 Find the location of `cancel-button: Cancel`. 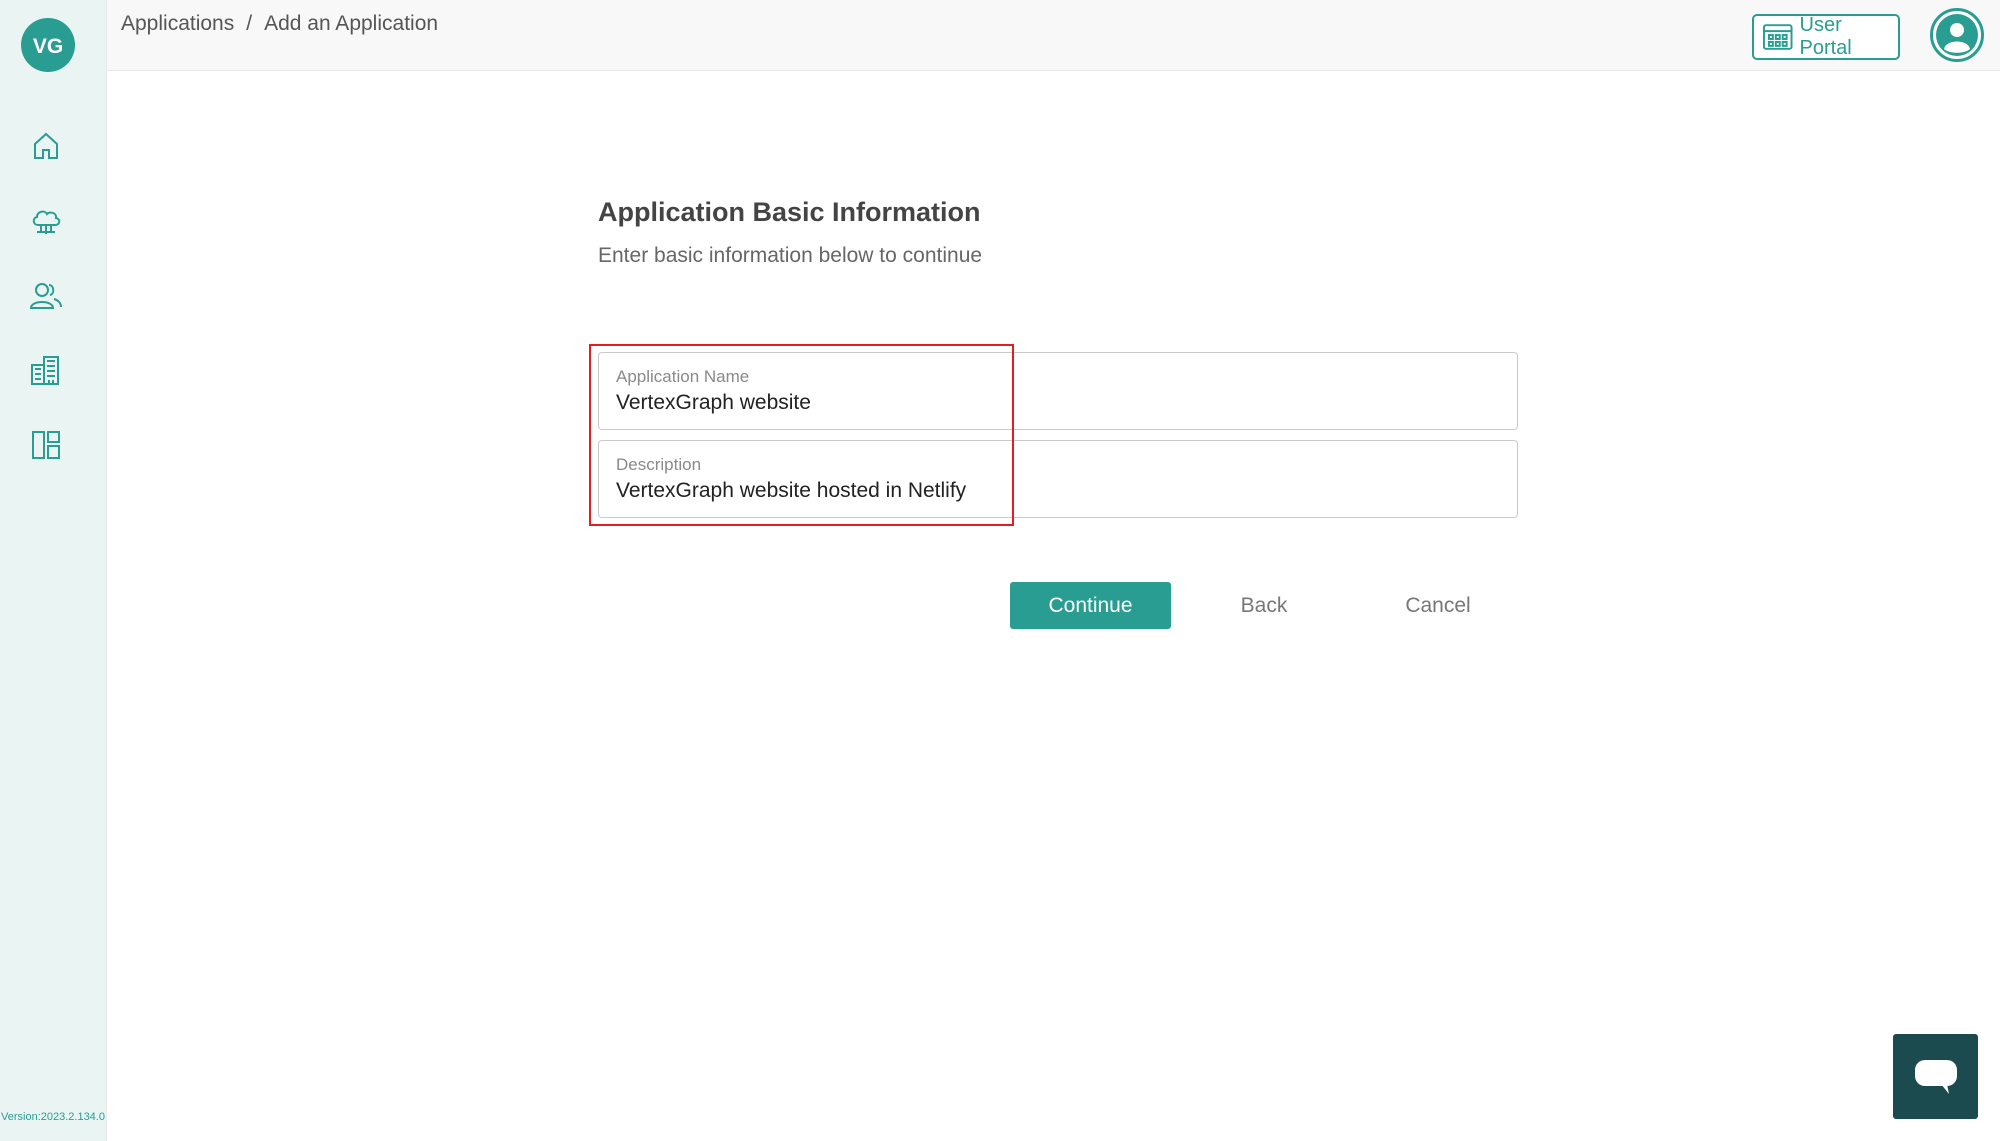

cancel-button: Cancel is located at coordinates (1438, 605).